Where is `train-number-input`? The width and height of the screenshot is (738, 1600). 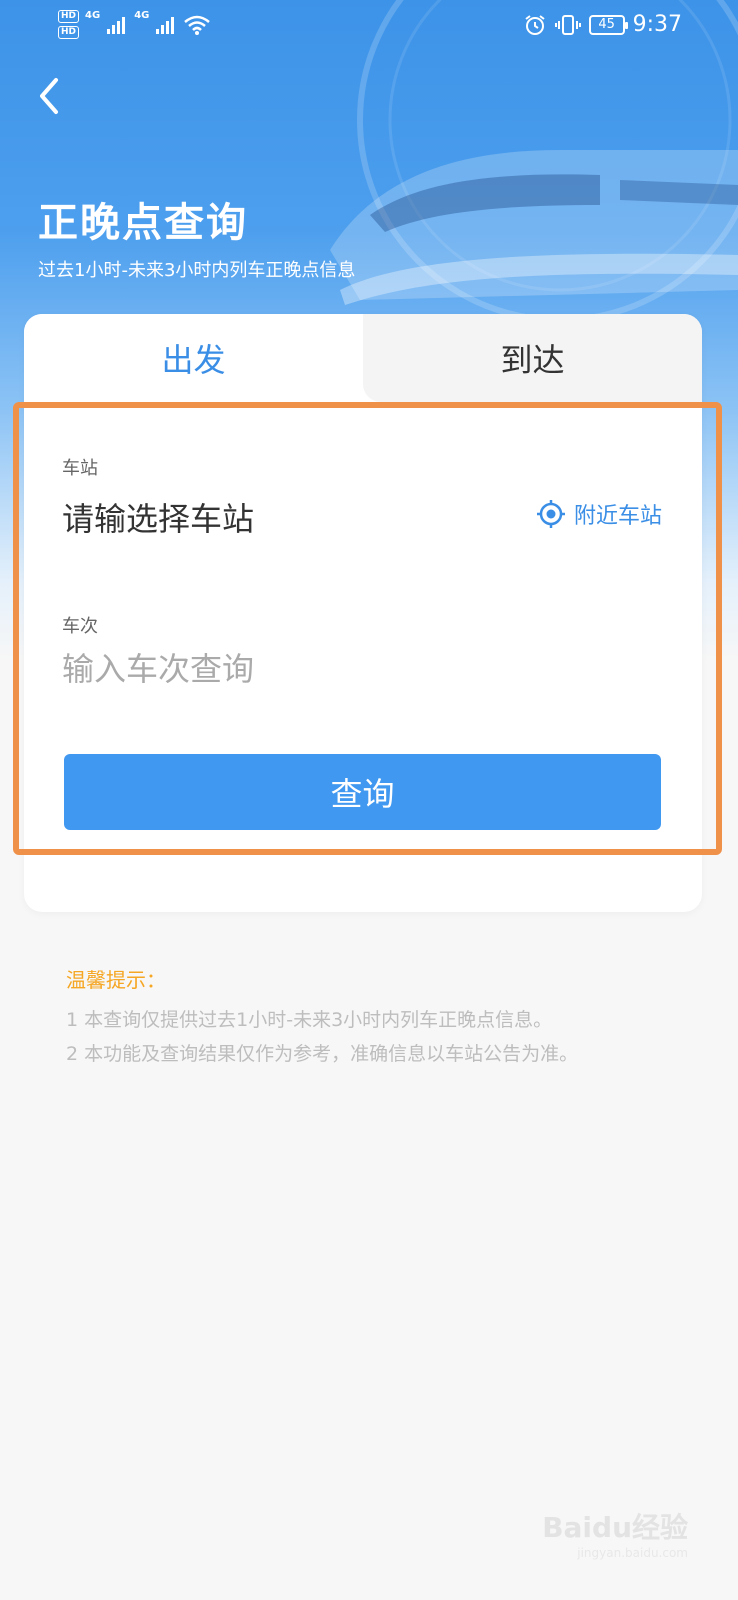 train-number-input is located at coordinates (342, 669).